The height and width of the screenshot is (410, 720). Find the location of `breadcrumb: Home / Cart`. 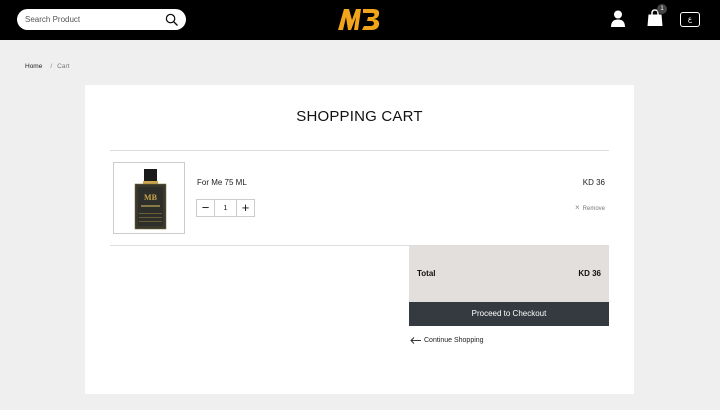

breadcrumb: Home / Cart is located at coordinates (47, 66).